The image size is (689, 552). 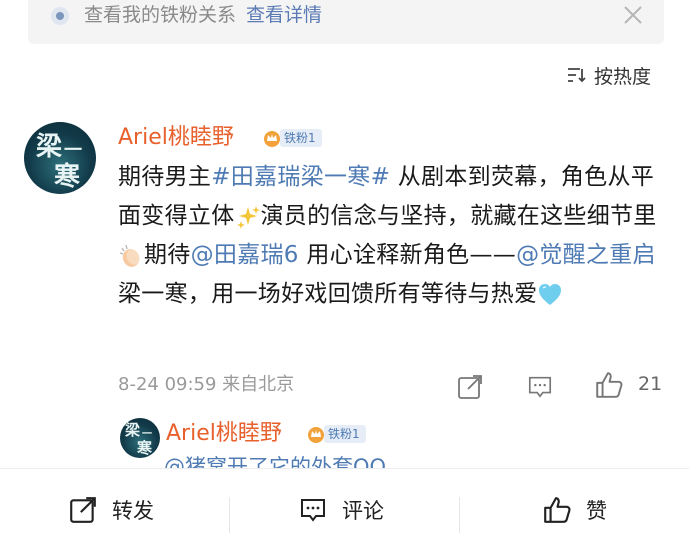 I want to click on content-text: 梁一寒，用一场好戏回馈所有等待与热爱, so click(x=328, y=294).